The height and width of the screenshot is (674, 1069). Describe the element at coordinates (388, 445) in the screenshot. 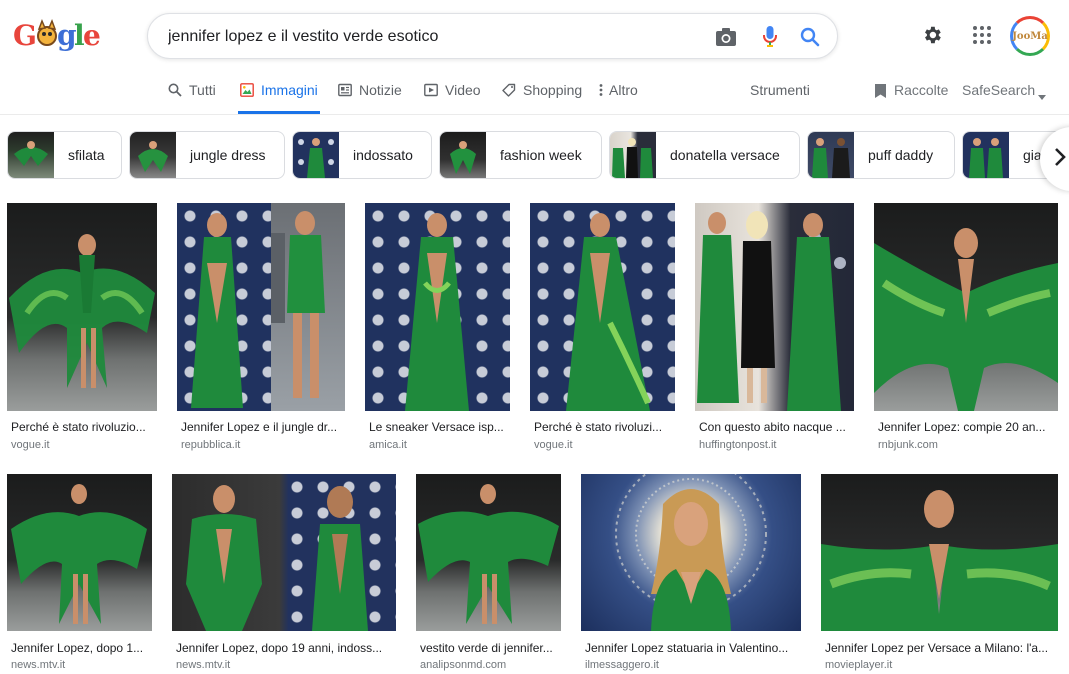

I see `result-domain: amica.it` at that location.